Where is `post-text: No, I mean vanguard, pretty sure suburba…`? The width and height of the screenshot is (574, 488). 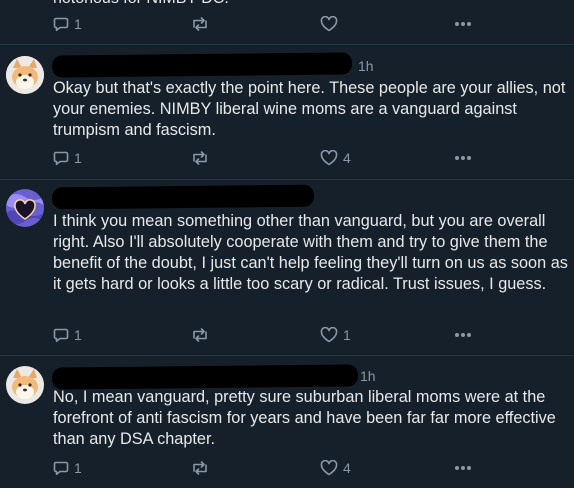
post-text: No, I mean vanguard, pretty sure suburba… is located at coordinates (304, 418).